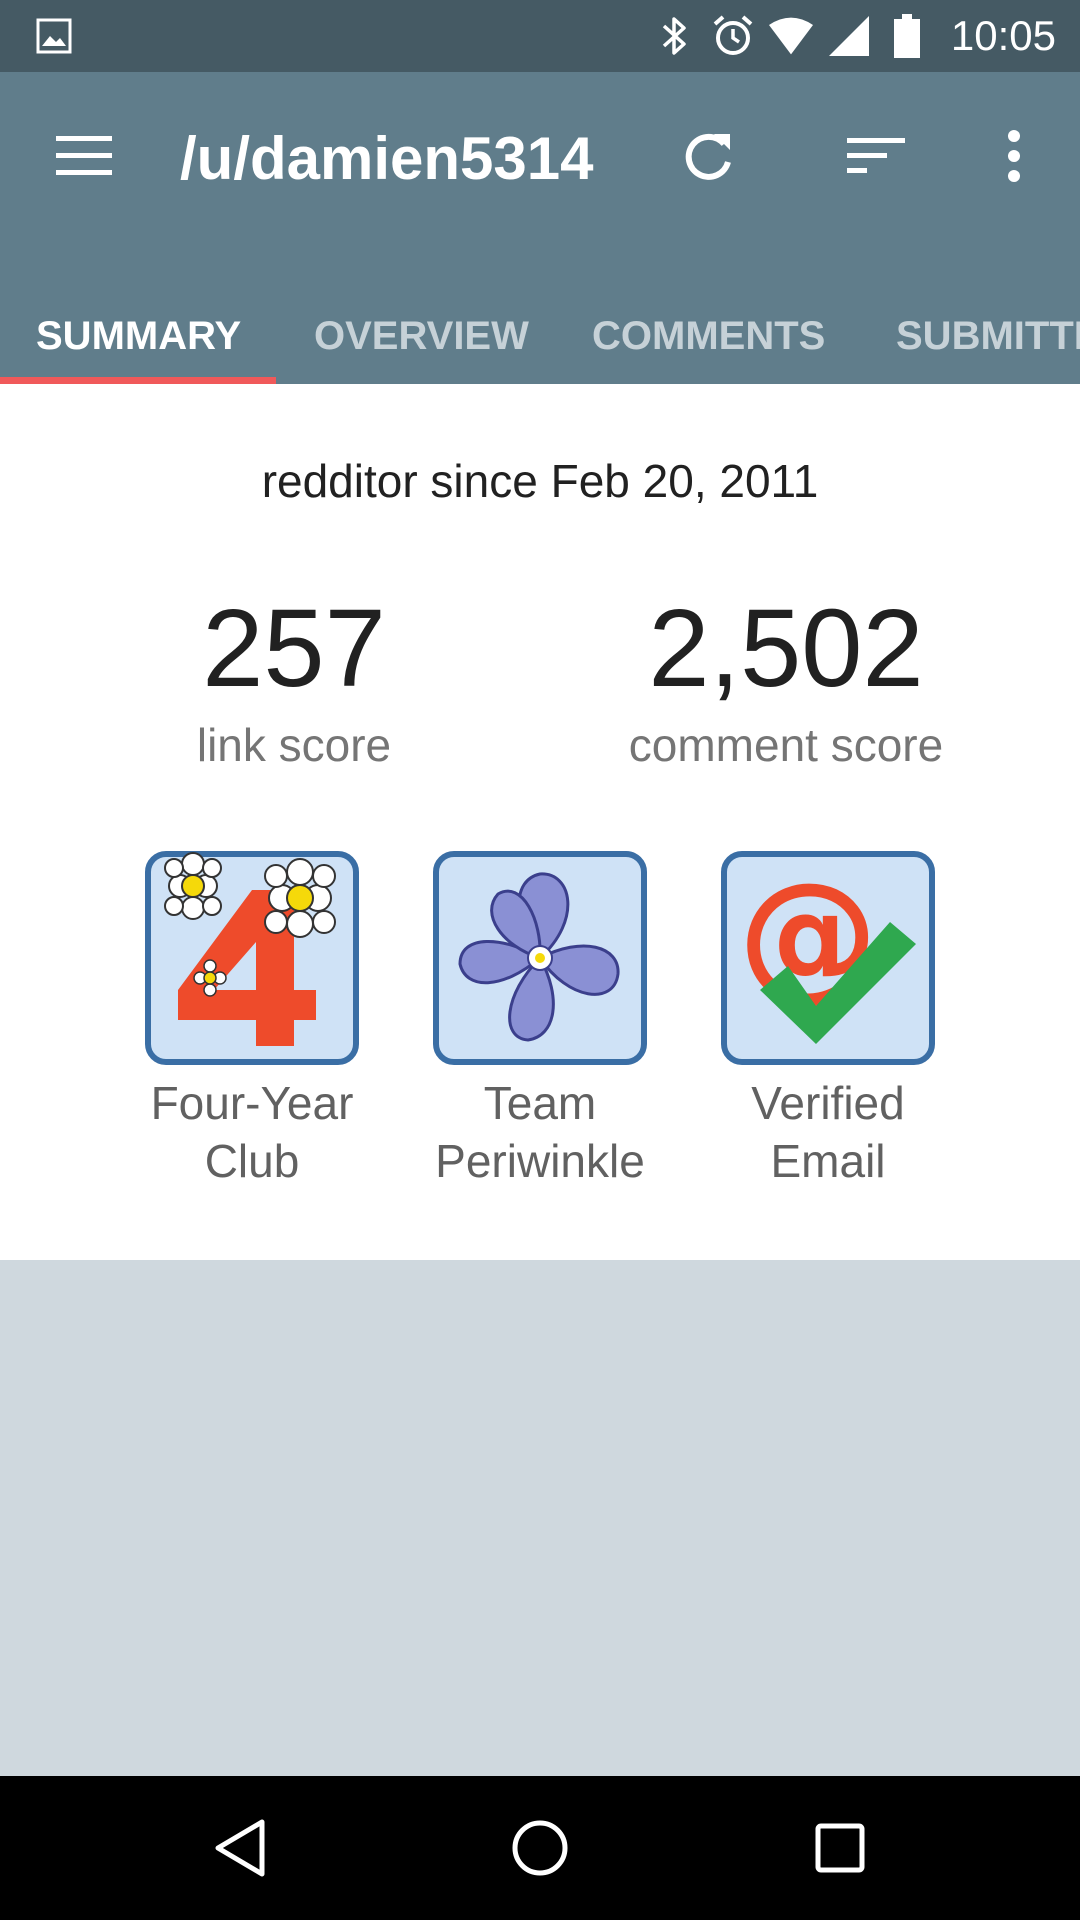 This screenshot has width=1080, height=1920. I want to click on trophy-name-line2: Club, so click(252, 1161).